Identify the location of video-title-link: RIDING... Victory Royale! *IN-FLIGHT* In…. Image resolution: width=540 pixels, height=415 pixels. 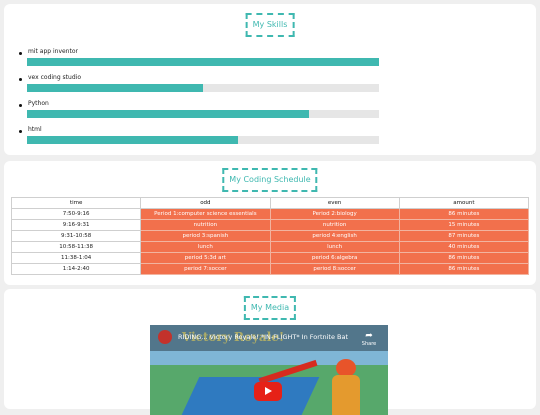
(263, 337).